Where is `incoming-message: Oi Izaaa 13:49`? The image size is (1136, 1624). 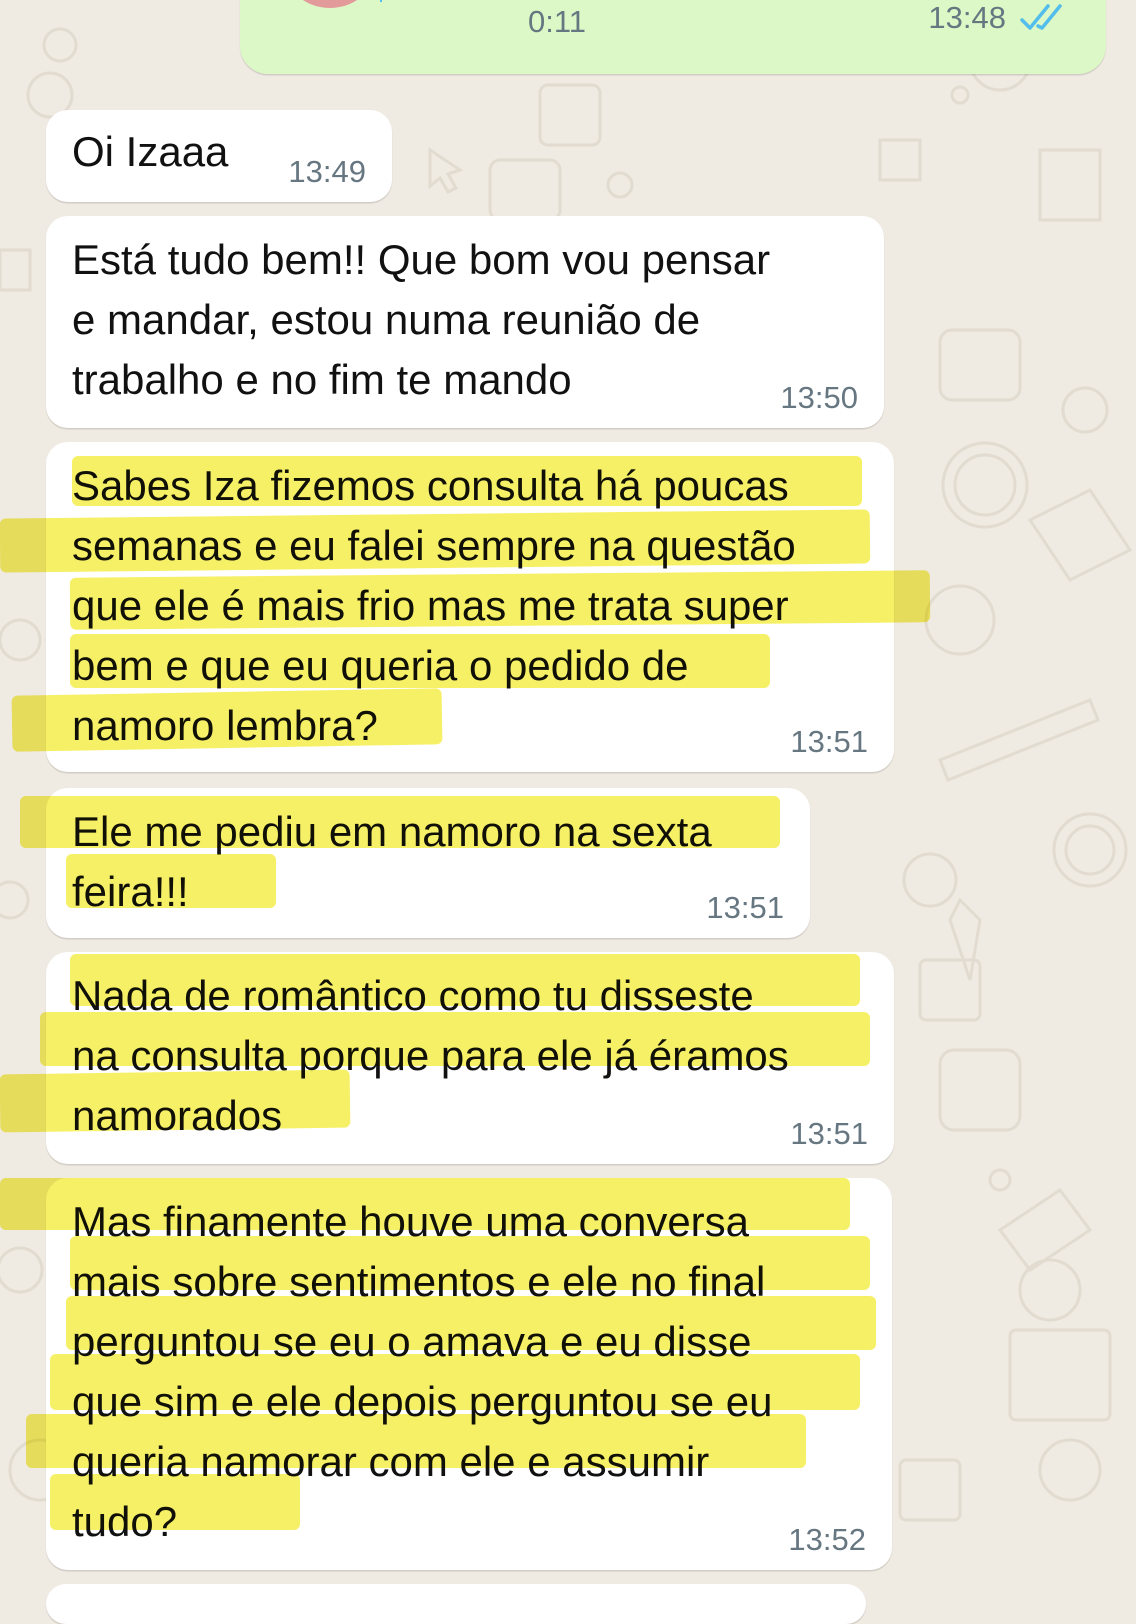 incoming-message: Oi Izaaa 13:49 is located at coordinates (219, 156).